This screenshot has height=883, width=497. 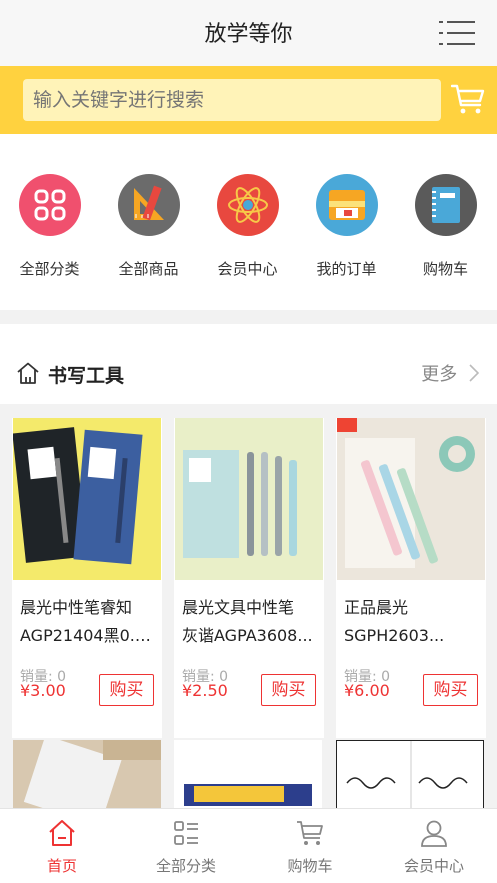 I want to click on product-price: ¥2.50, so click(x=205, y=690).